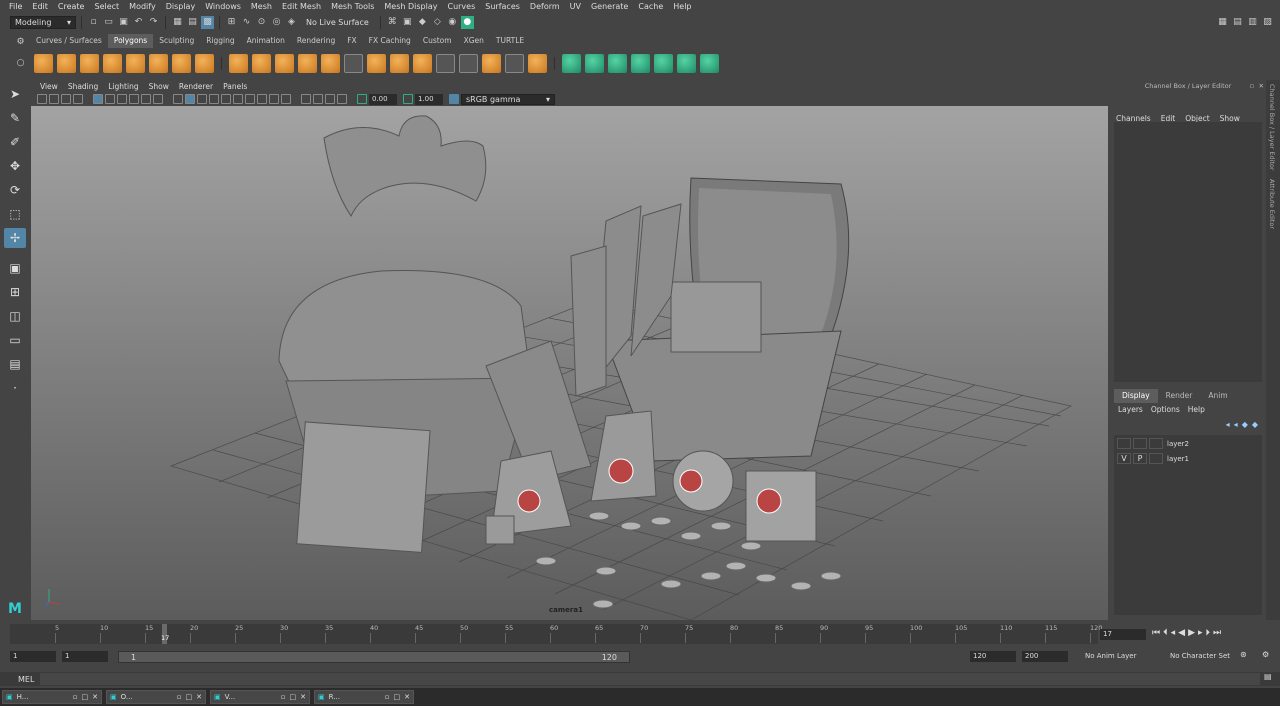 Image resolution: width=1280 pixels, height=706 pixels. What do you see at coordinates (158, 99) in the screenshot?
I see `safe-action-icon` at bounding box center [158, 99].